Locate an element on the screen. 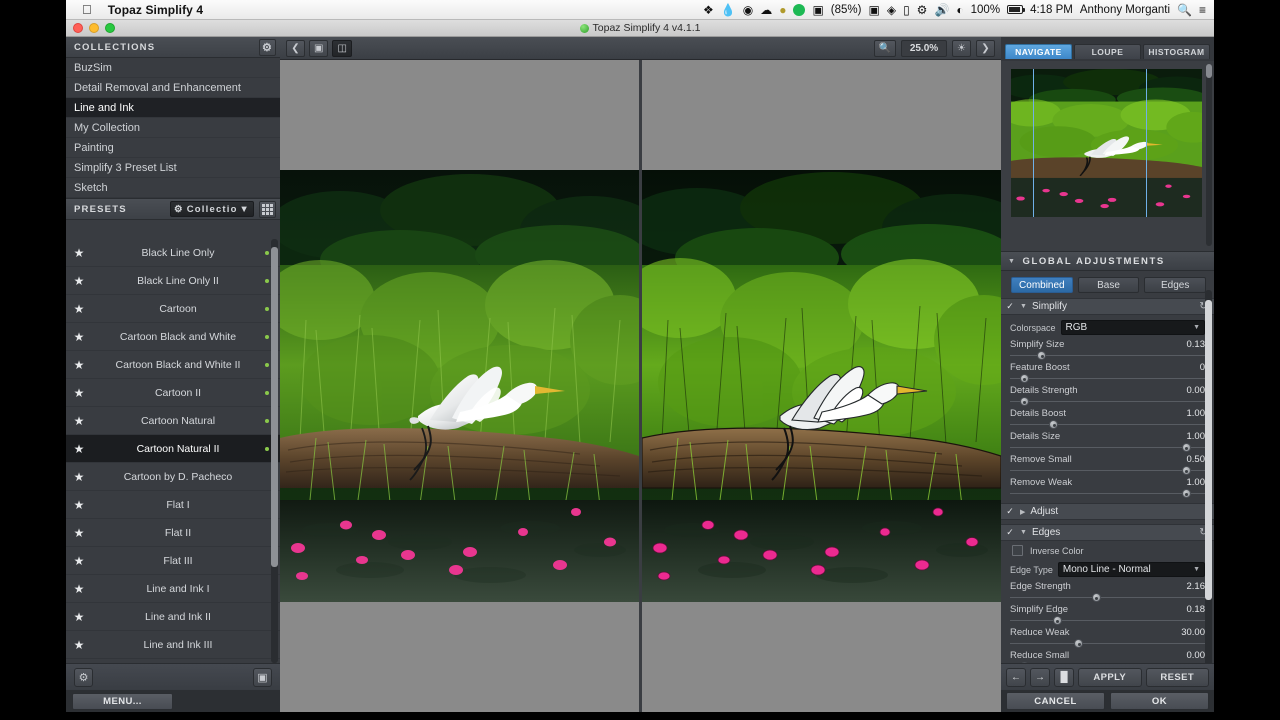 The image size is (1280, 720). minimize-window-button is located at coordinates (94, 28).